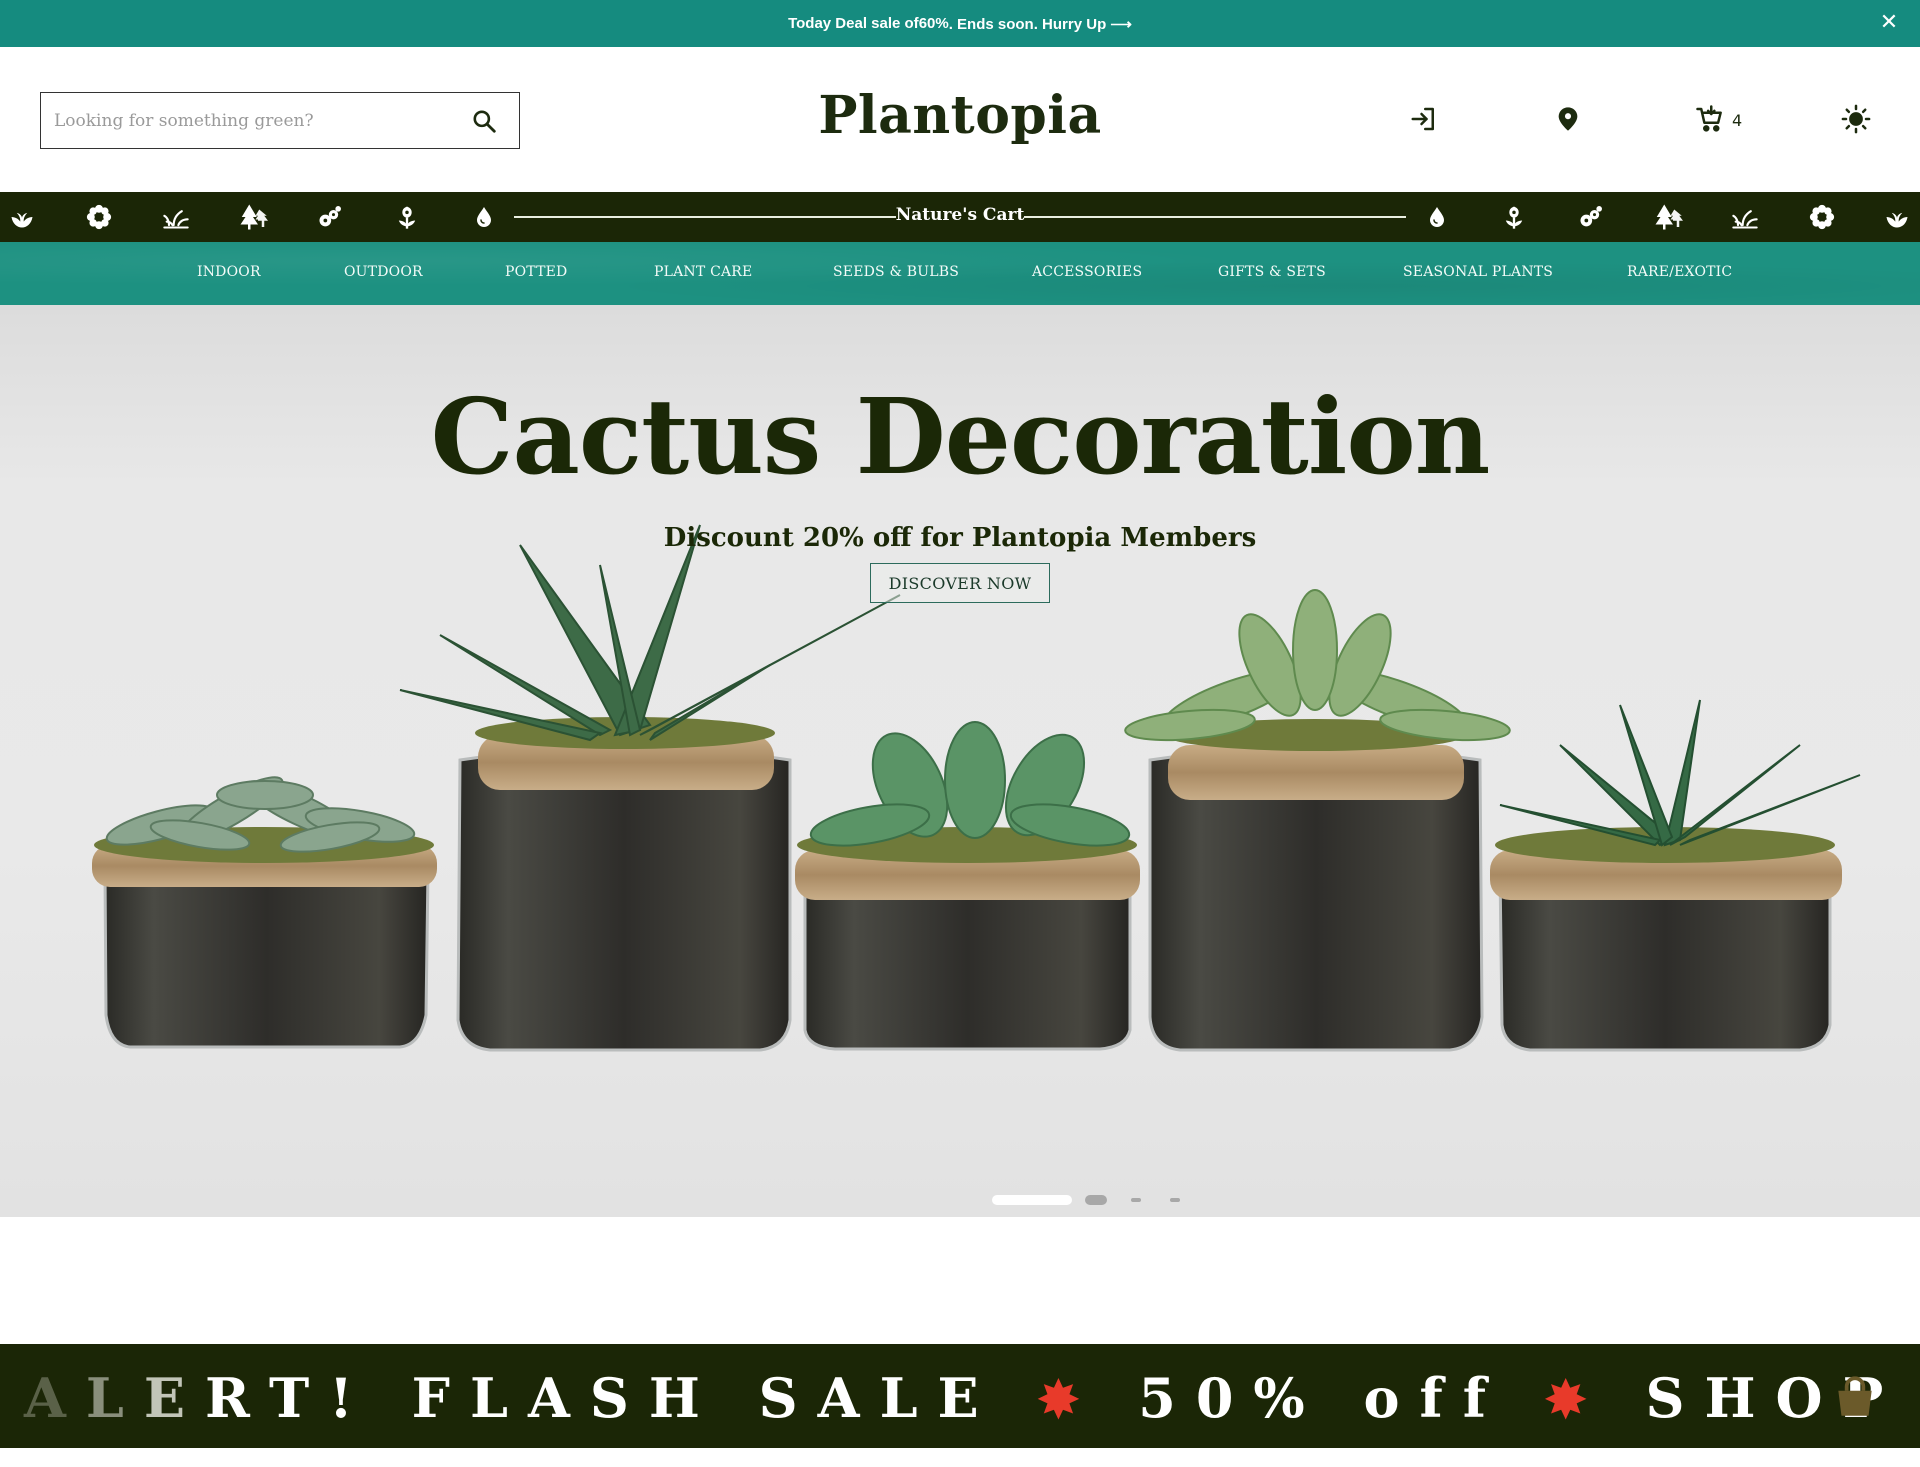 This screenshot has width=1920, height=1467. What do you see at coordinates (1478, 272) in the screenshot?
I see `category-seasonal-plants: SEASONAL PLANTS` at bounding box center [1478, 272].